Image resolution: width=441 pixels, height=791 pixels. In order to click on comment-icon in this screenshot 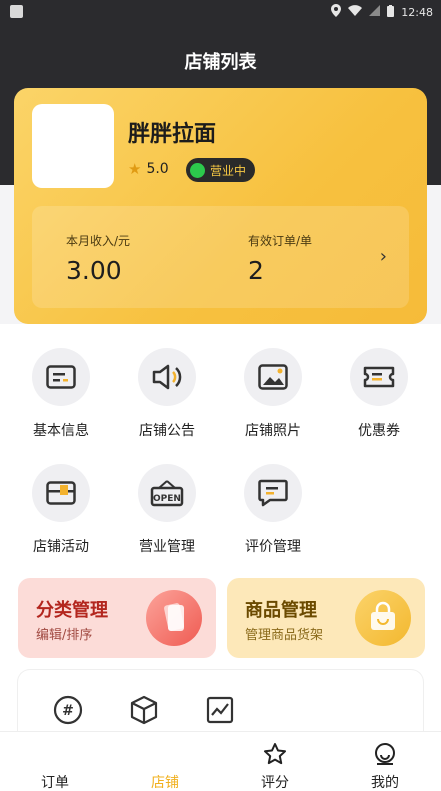, I will do `click(273, 493)`.